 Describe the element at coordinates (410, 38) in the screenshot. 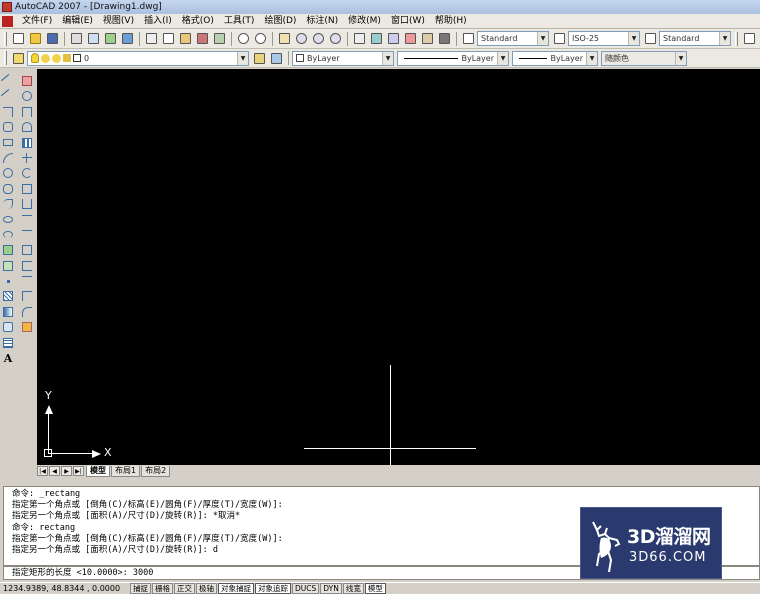

I see `sheet-set-icon` at that location.